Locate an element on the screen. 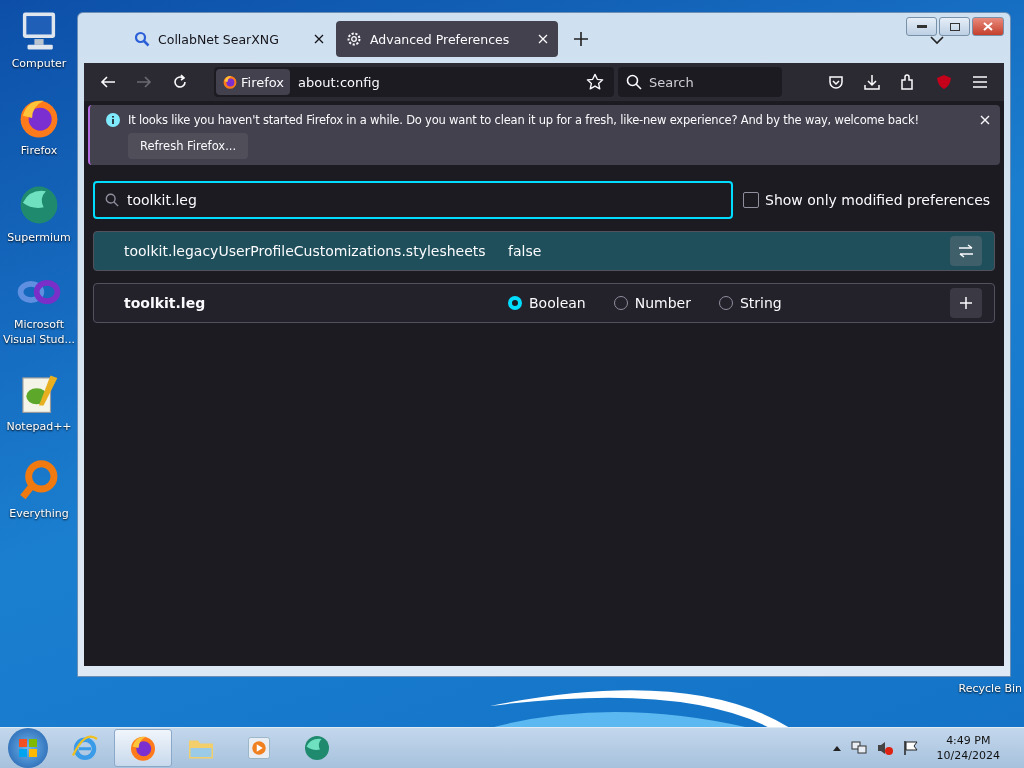 Image resolution: width=1024 pixels, height=768 pixels. restore-button is located at coordinates (954, 26).